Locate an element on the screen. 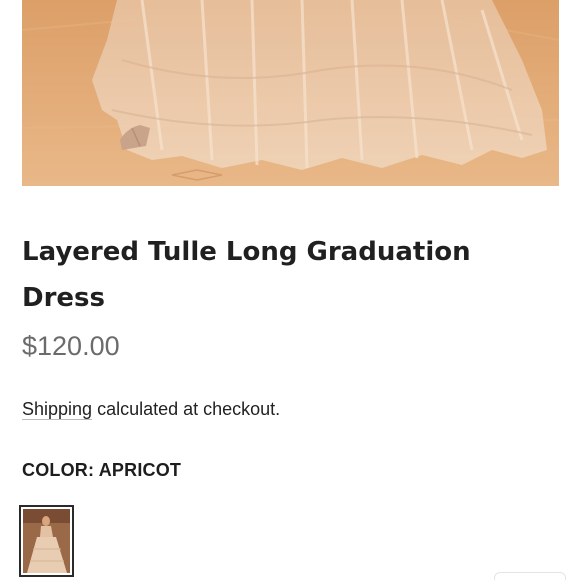 The image size is (580, 580). shipping-note-text: calculated at checkout. is located at coordinates (186, 409).